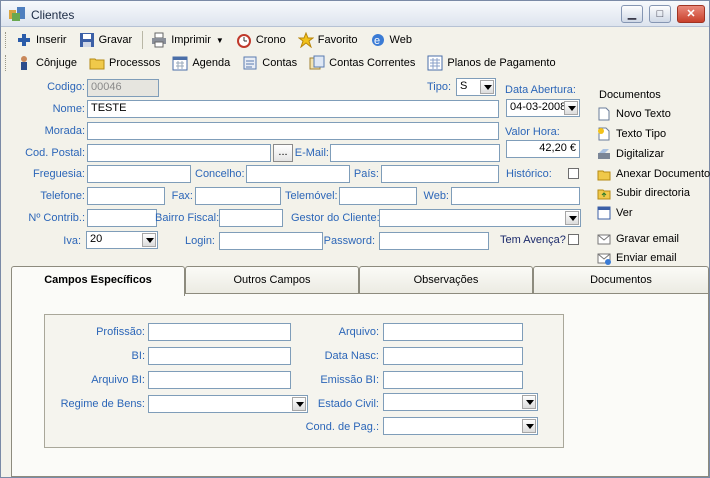 This screenshot has width=710, height=478. Describe the element at coordinates (219, 356) in the screenshot. I see `bi-field` at that location.